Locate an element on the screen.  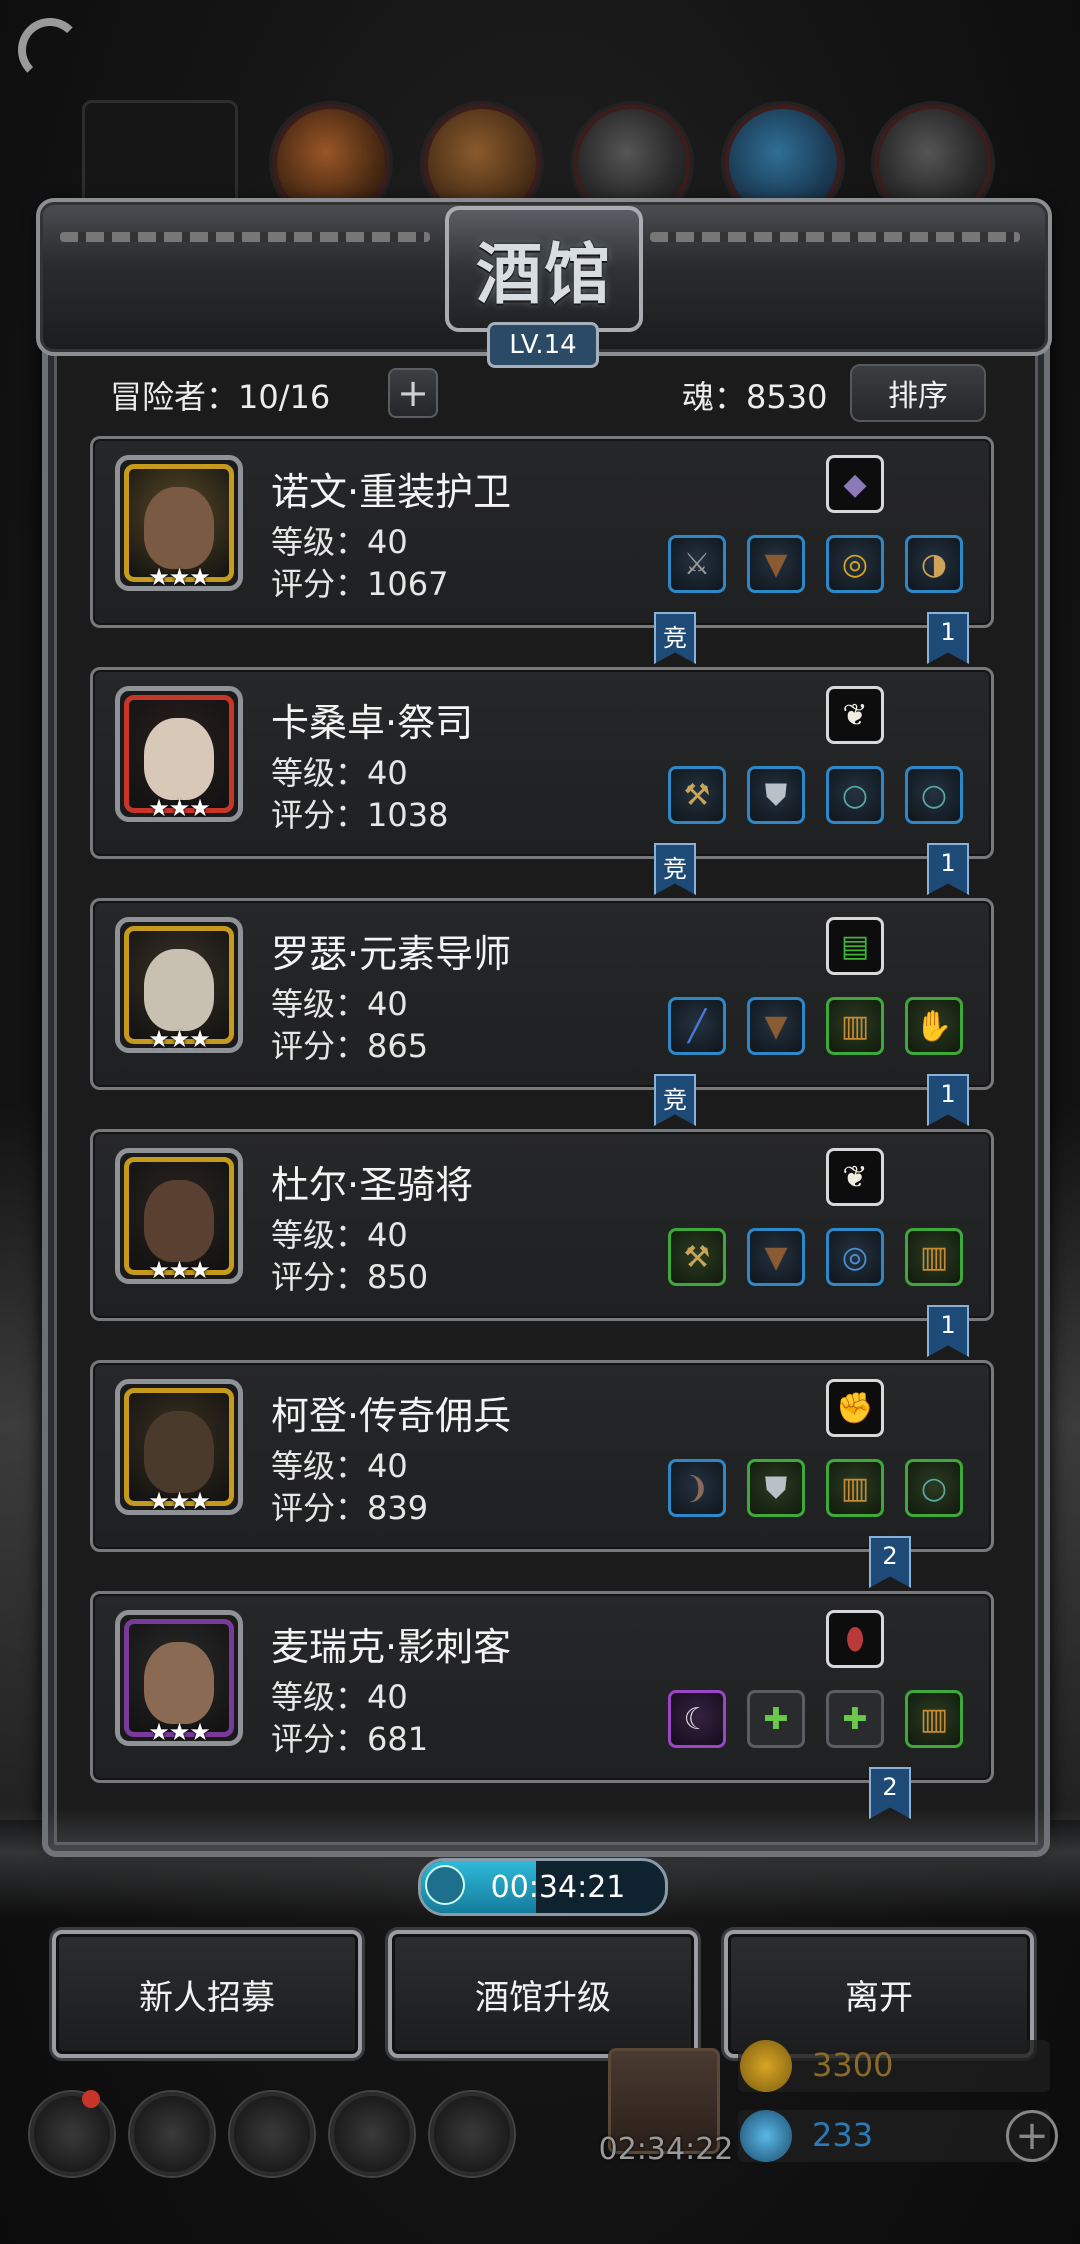
add-adventurer-button: + is located at coordinates (413, 393).